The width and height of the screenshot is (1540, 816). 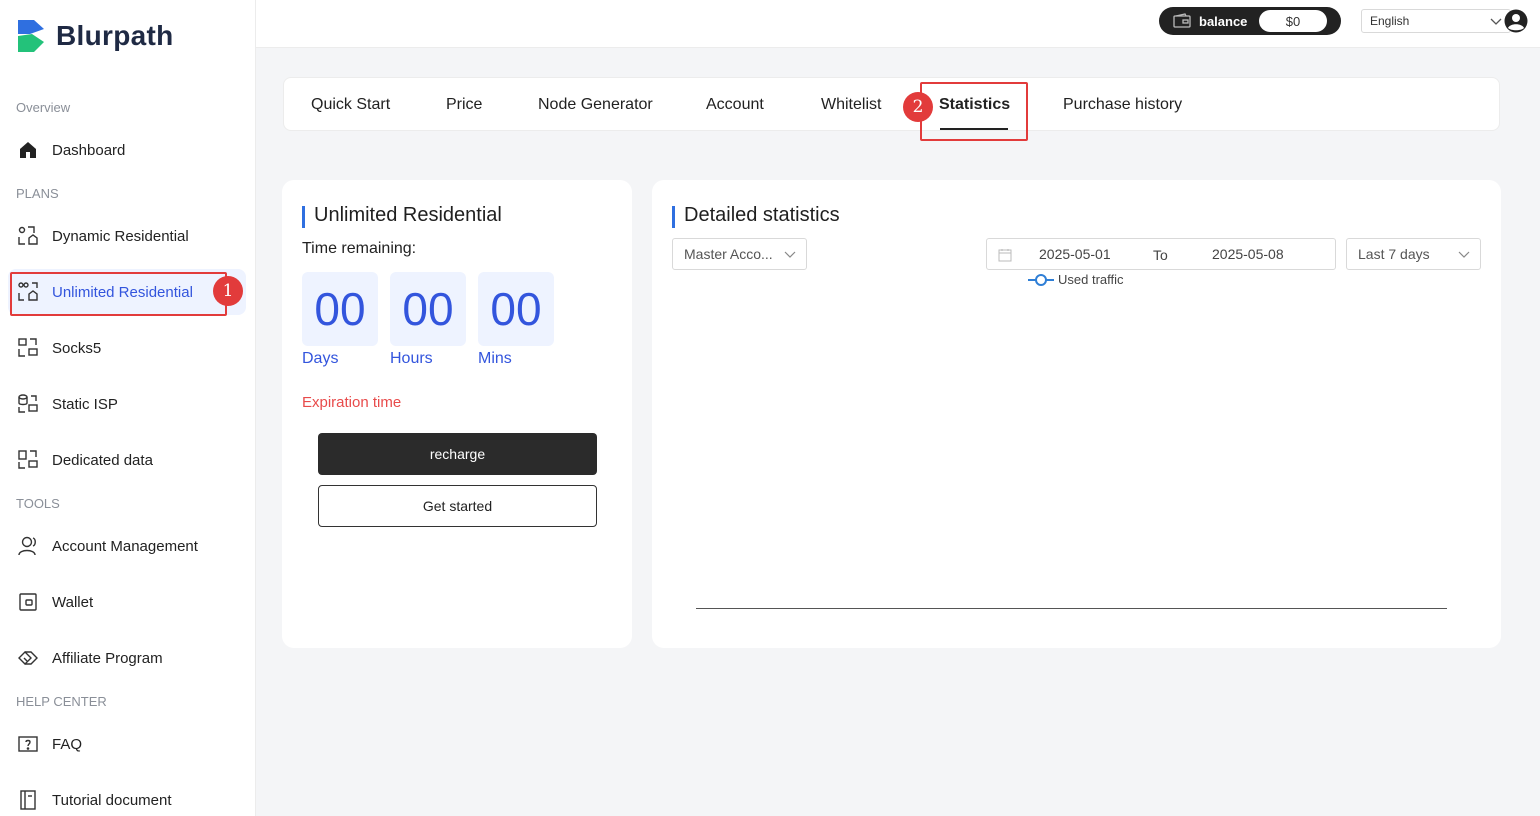 I want to click on annotation-step-1: 1, so click(x=228, y=291).